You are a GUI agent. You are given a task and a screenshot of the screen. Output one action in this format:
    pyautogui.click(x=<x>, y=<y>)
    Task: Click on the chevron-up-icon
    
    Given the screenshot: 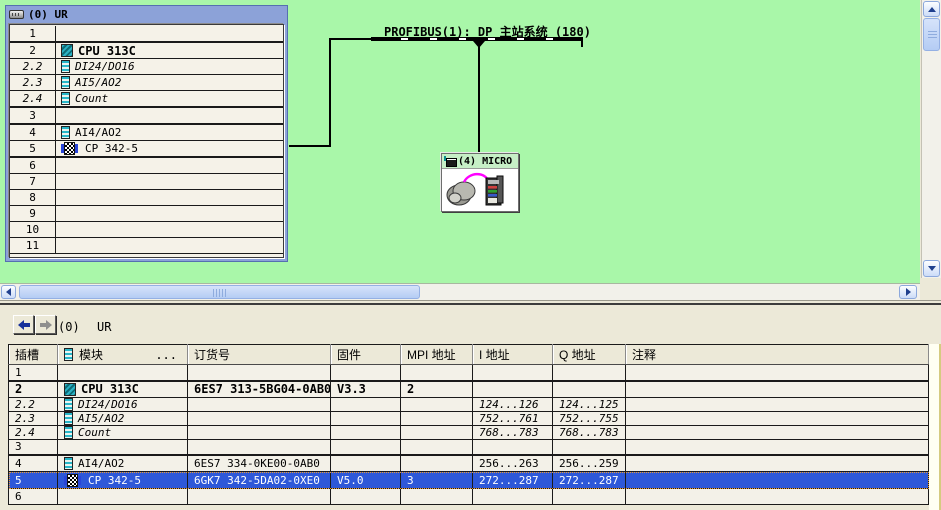 What is the action you would take?
    pyautogui.click(x=931, y=9)
    